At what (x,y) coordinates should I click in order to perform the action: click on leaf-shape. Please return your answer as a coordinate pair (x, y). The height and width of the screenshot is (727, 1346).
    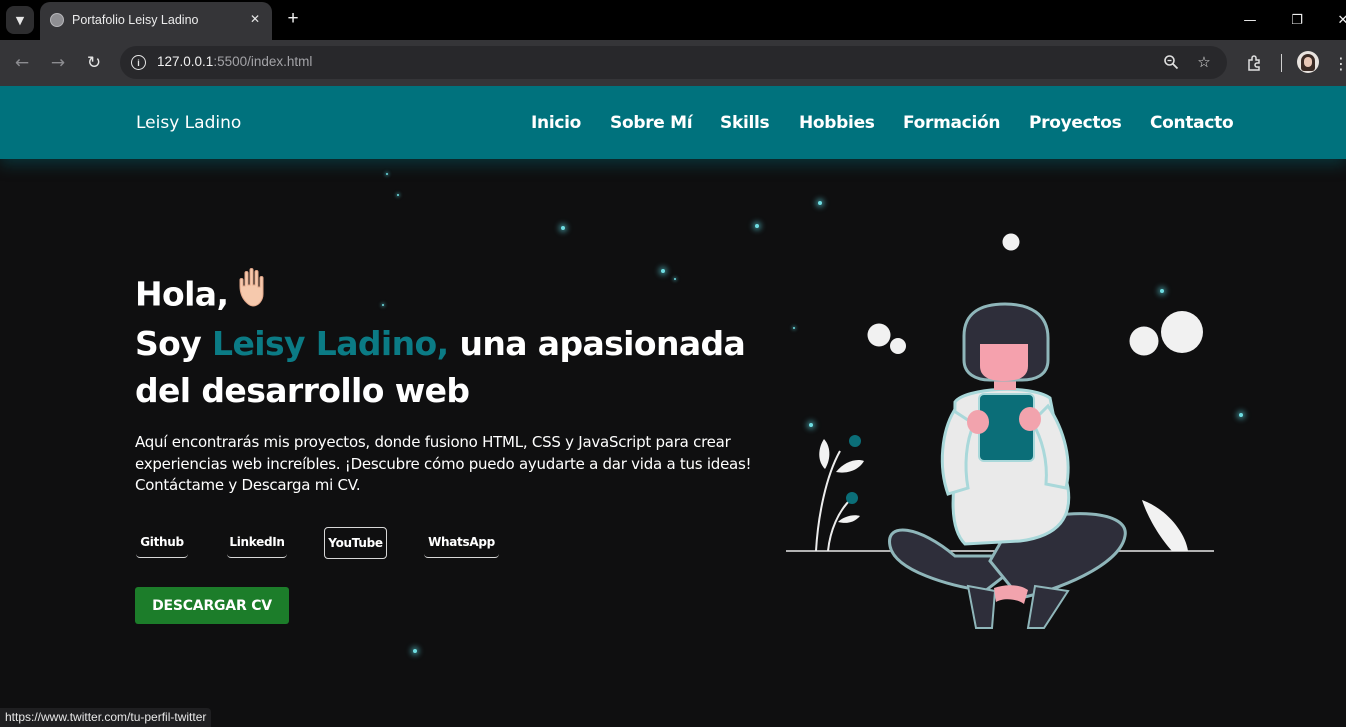
    Looking at the image, I should click on (1165, 525).